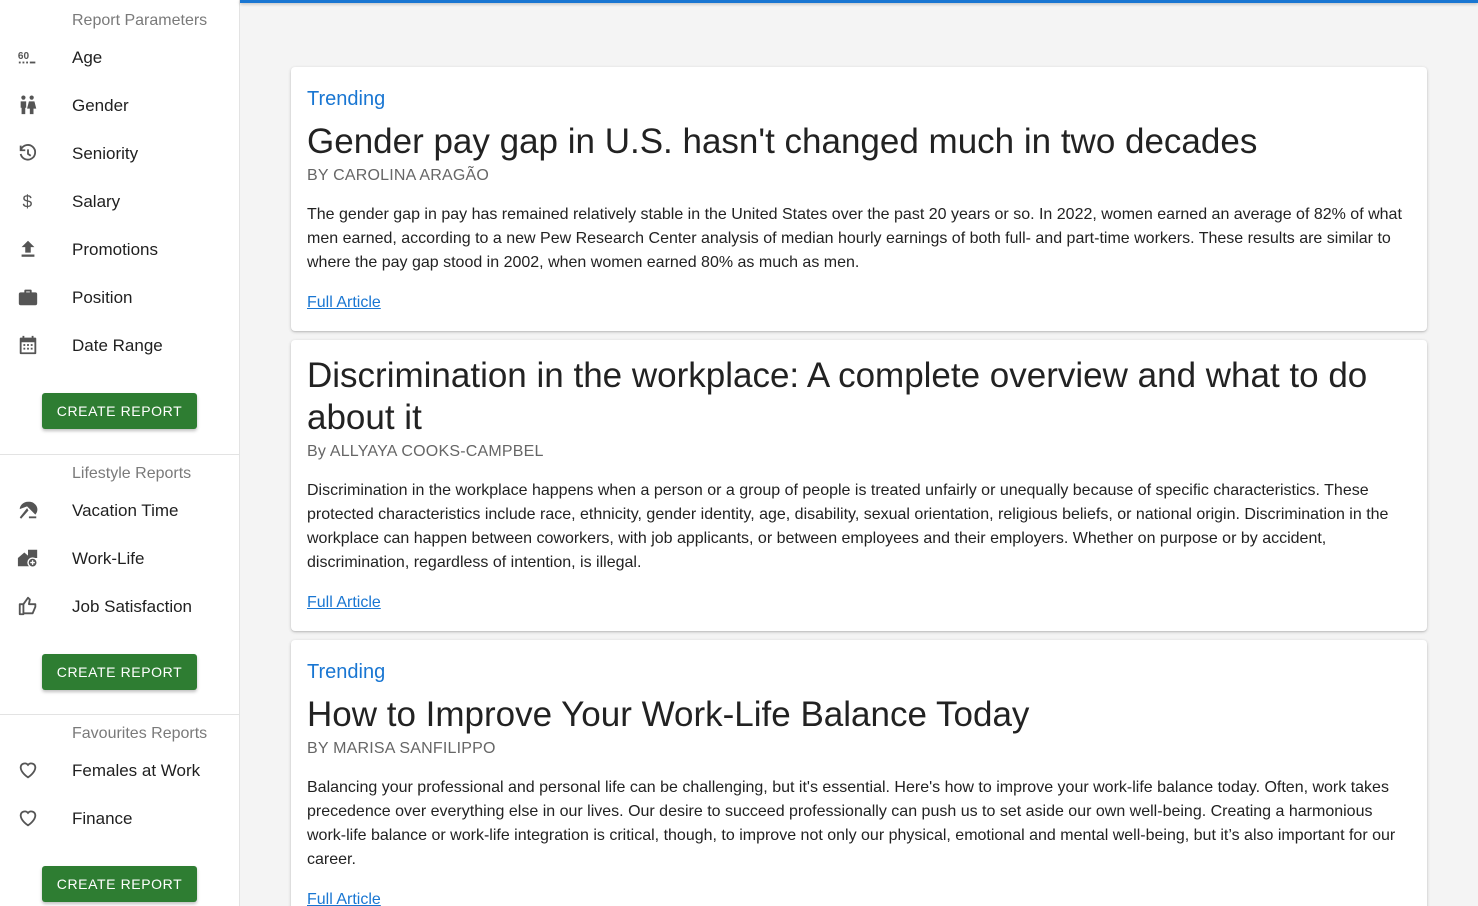 This screenshot has width=1478, height=906. What do you see at coordinates (28, 249) in the screenshot?
I see `upload-icon` at bounding box center [28, 249].